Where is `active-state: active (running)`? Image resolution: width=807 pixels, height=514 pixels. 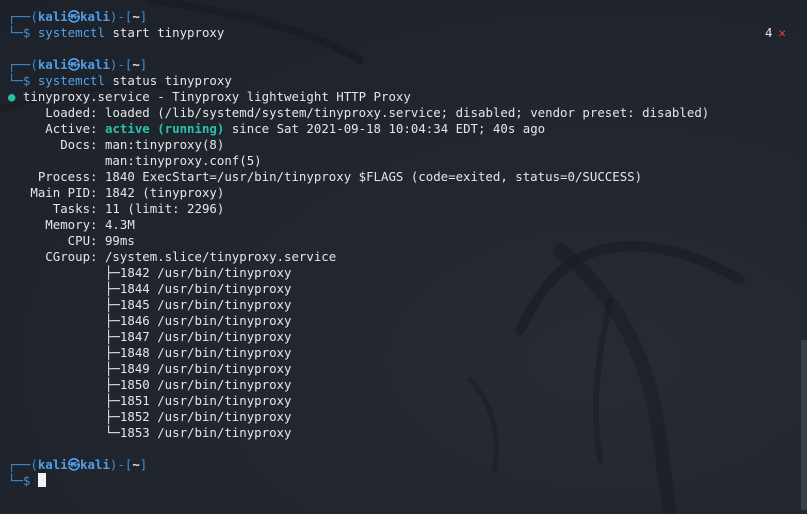
active-state: active (running) is located at coordinates (161, 128).